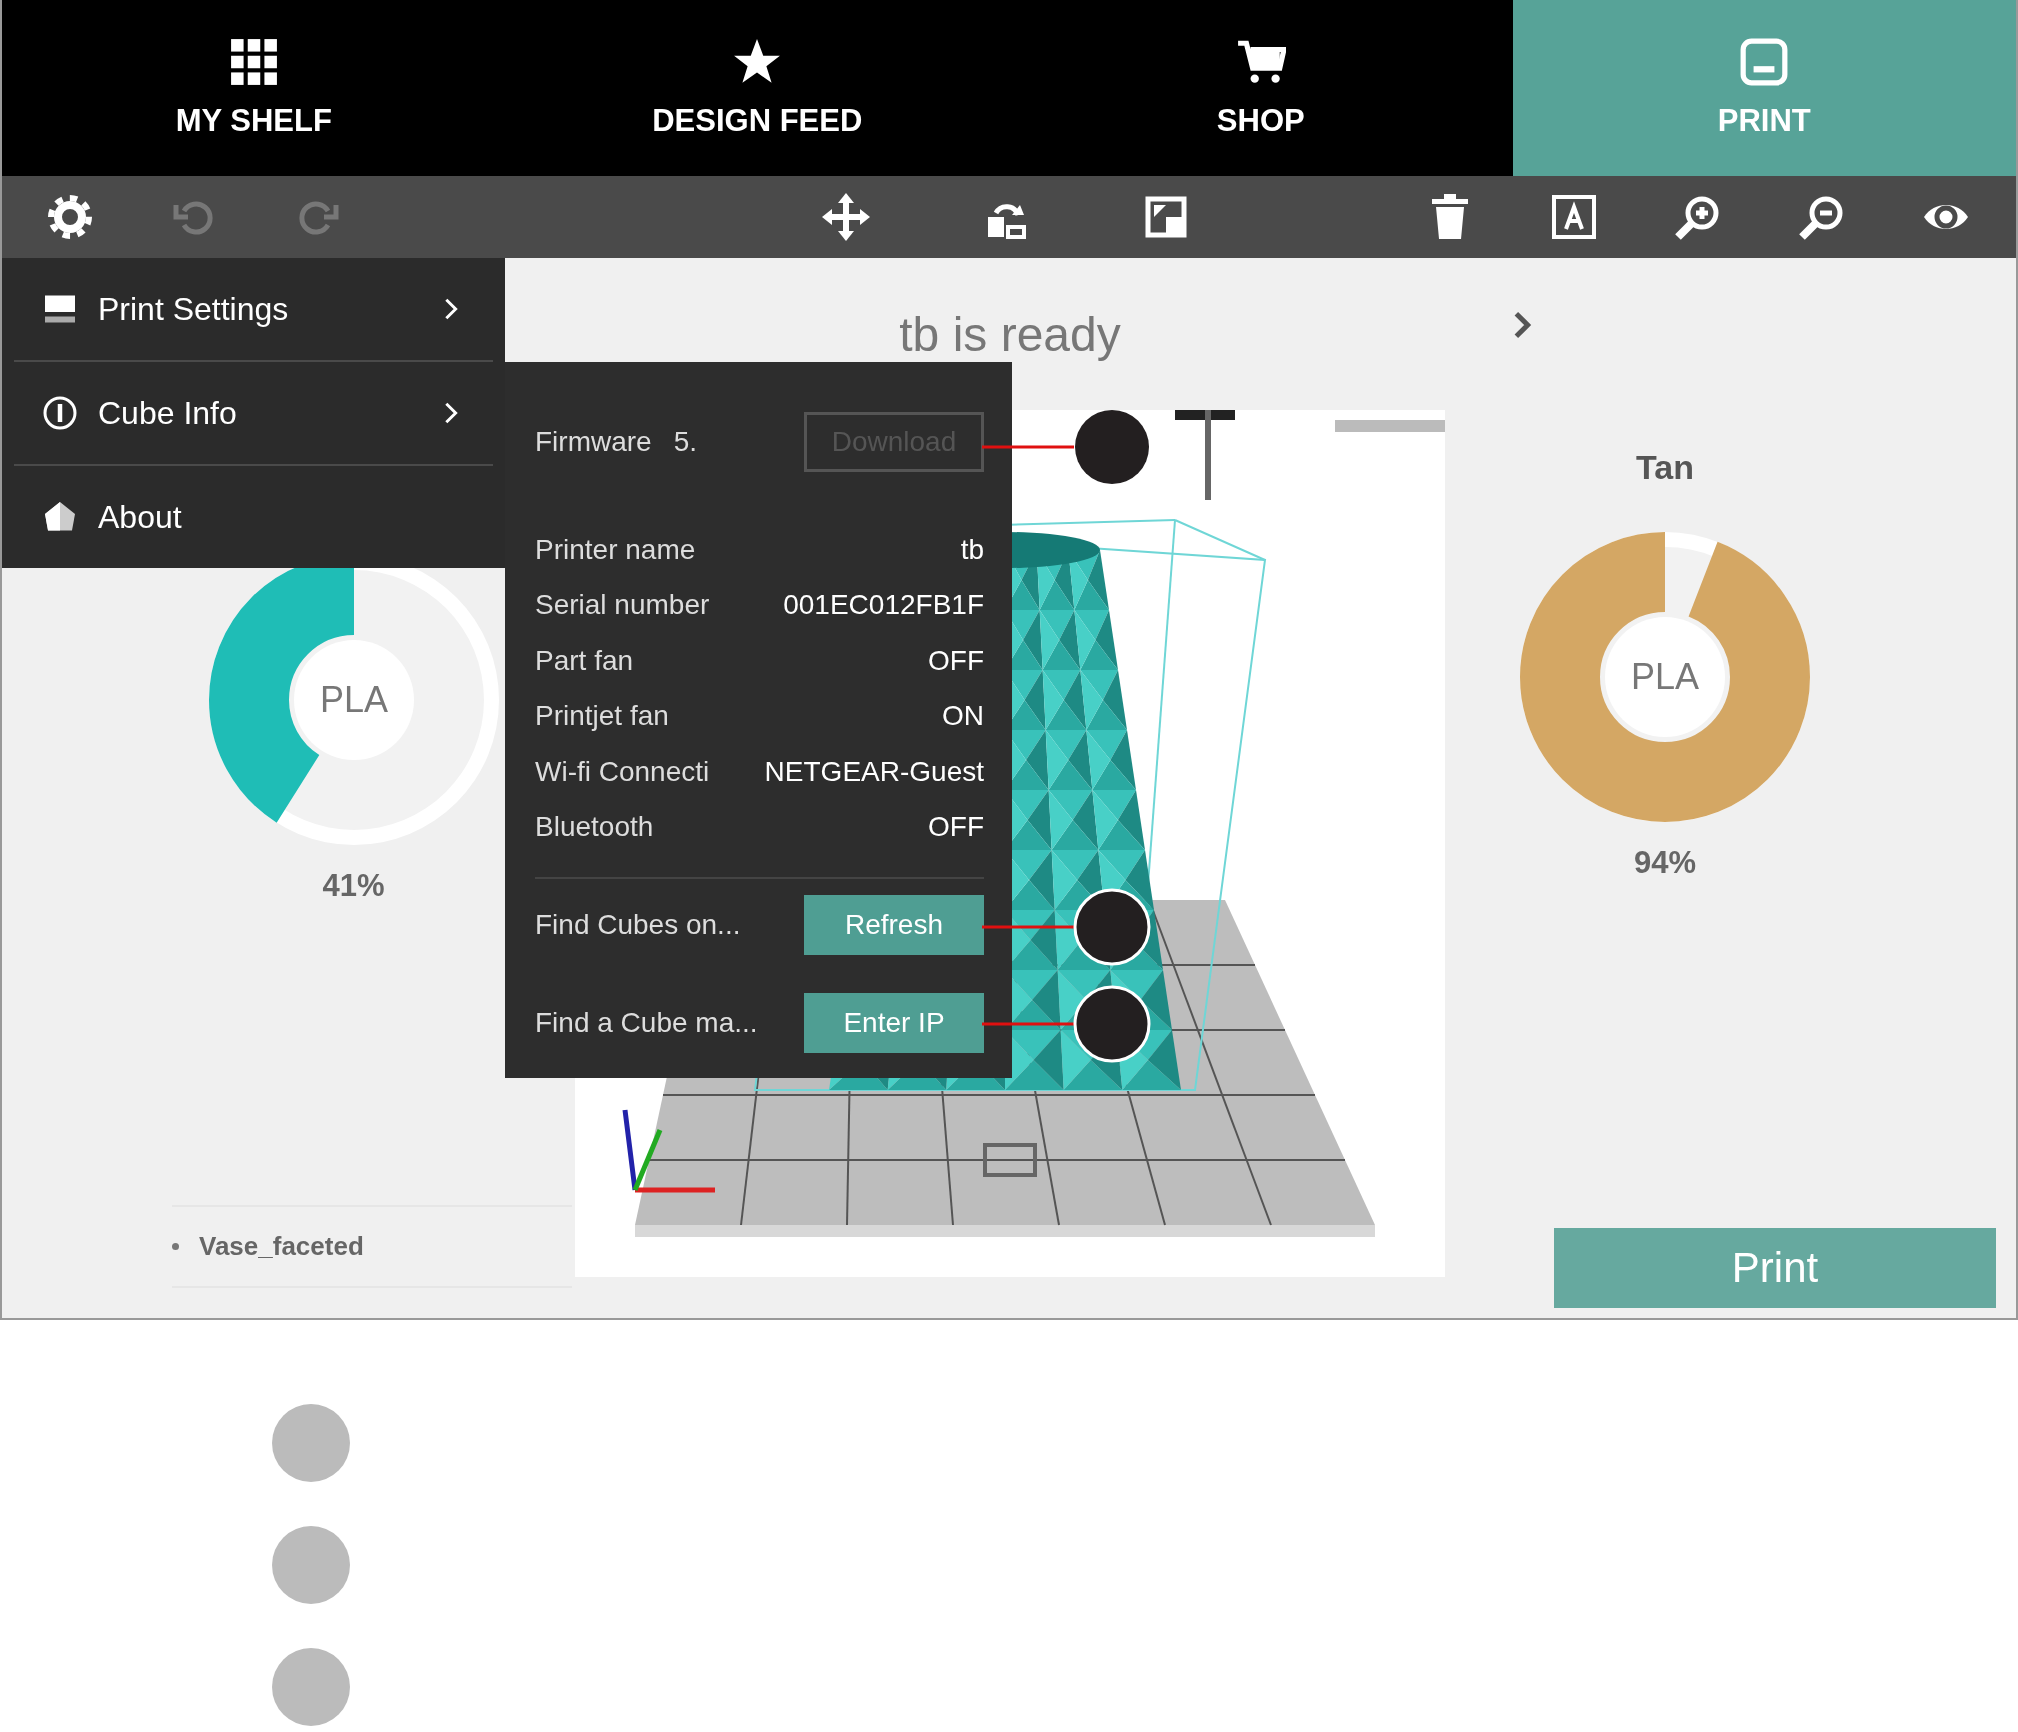 This screenshot has width=2018, height=1732. I want to click on info-label: Part fan, so click(584, 660).